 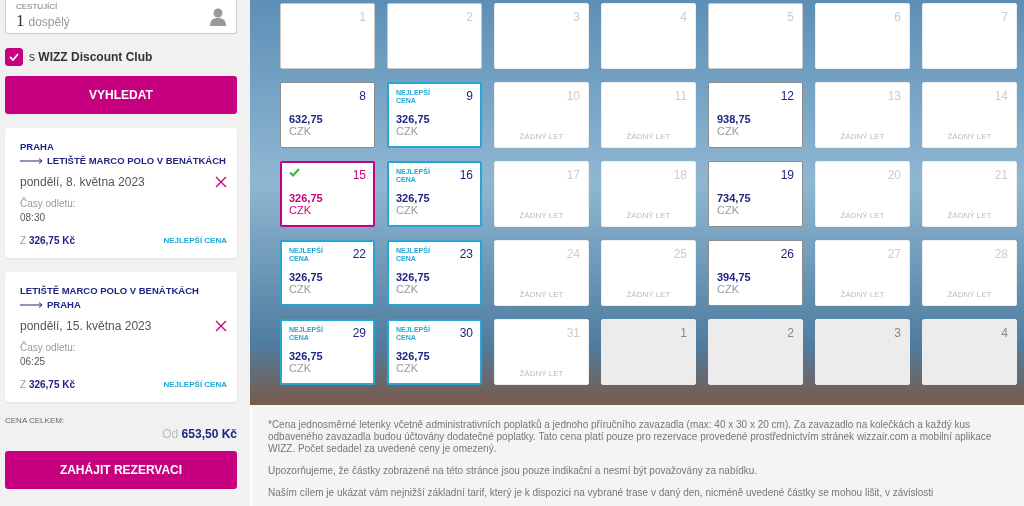 What do you see at coordinates (136, 161) in the screenshot?
I see `destination-label: LETIŠTĚ MARCO POLO V BENÁTKÁCH` at bounding box center [136, 161].